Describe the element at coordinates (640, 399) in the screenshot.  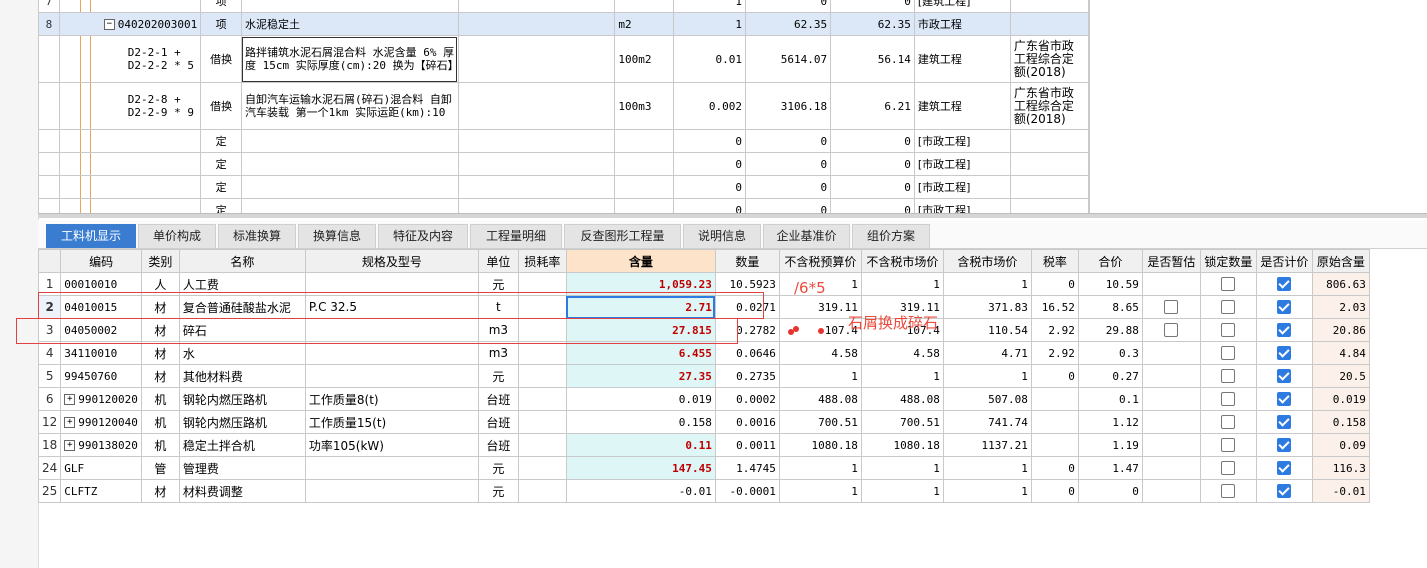
I see `content-value: 0.019` at that location.